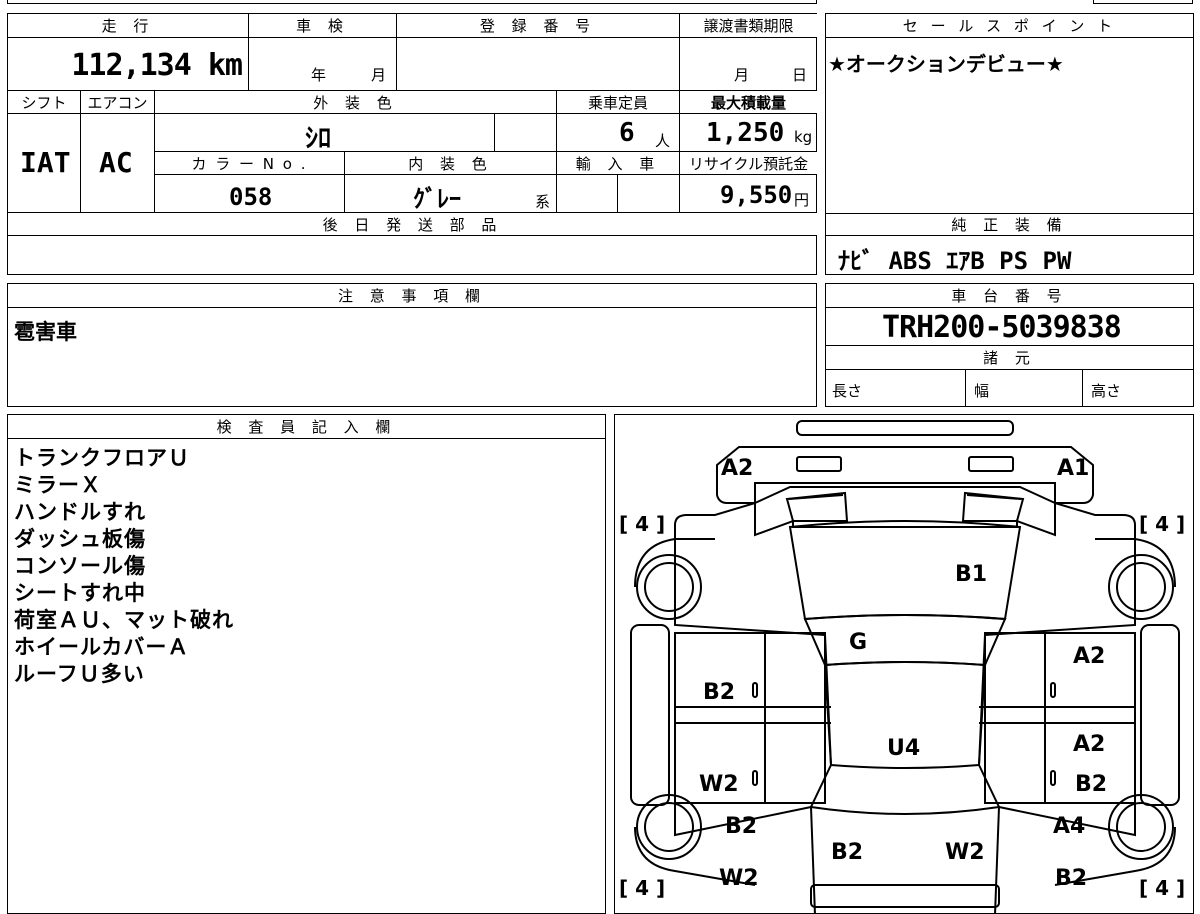 The width and height of the screenshot is (1200, 914). What do you see at coordinates (642, 524) in the screenshot?
I see `bracket-tl: [ 4 ]` at bounding box center [642, 524].